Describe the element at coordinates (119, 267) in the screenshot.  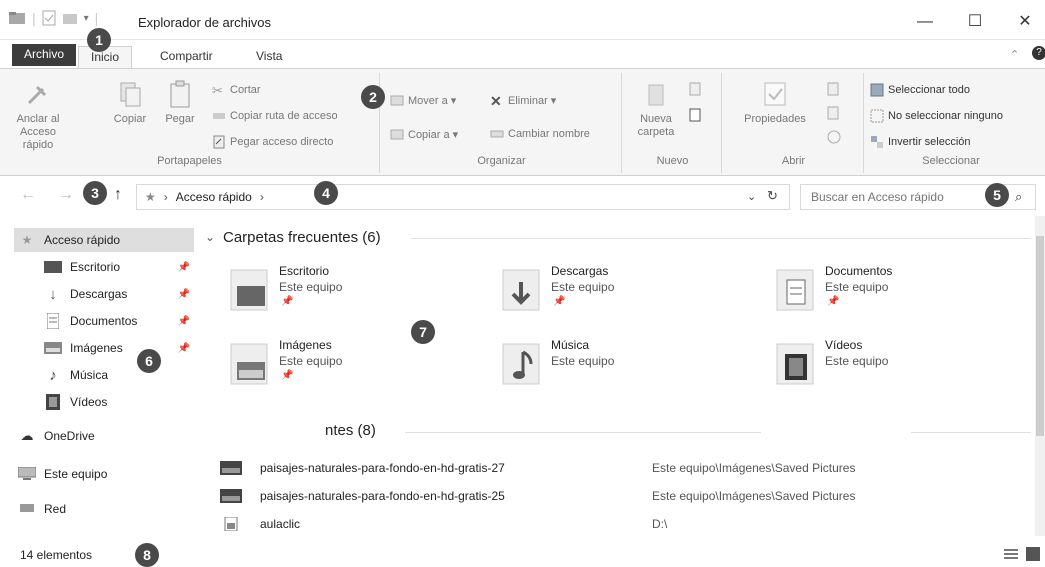
I see `sidebar-item-escritorio: Escritorio 📌` at that location.